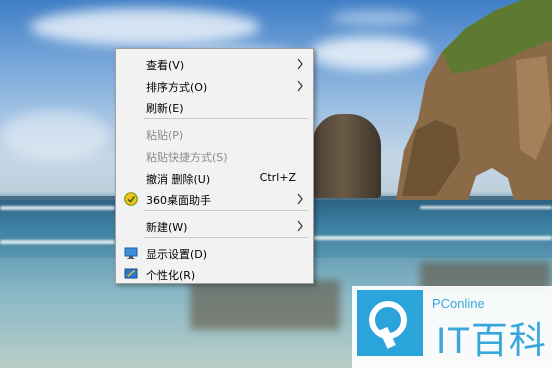  What do you see at coordinates (171, 275) in the screenshot?
I see `menu-item-label: 个性化(R)` at bounding box center [171, 275].